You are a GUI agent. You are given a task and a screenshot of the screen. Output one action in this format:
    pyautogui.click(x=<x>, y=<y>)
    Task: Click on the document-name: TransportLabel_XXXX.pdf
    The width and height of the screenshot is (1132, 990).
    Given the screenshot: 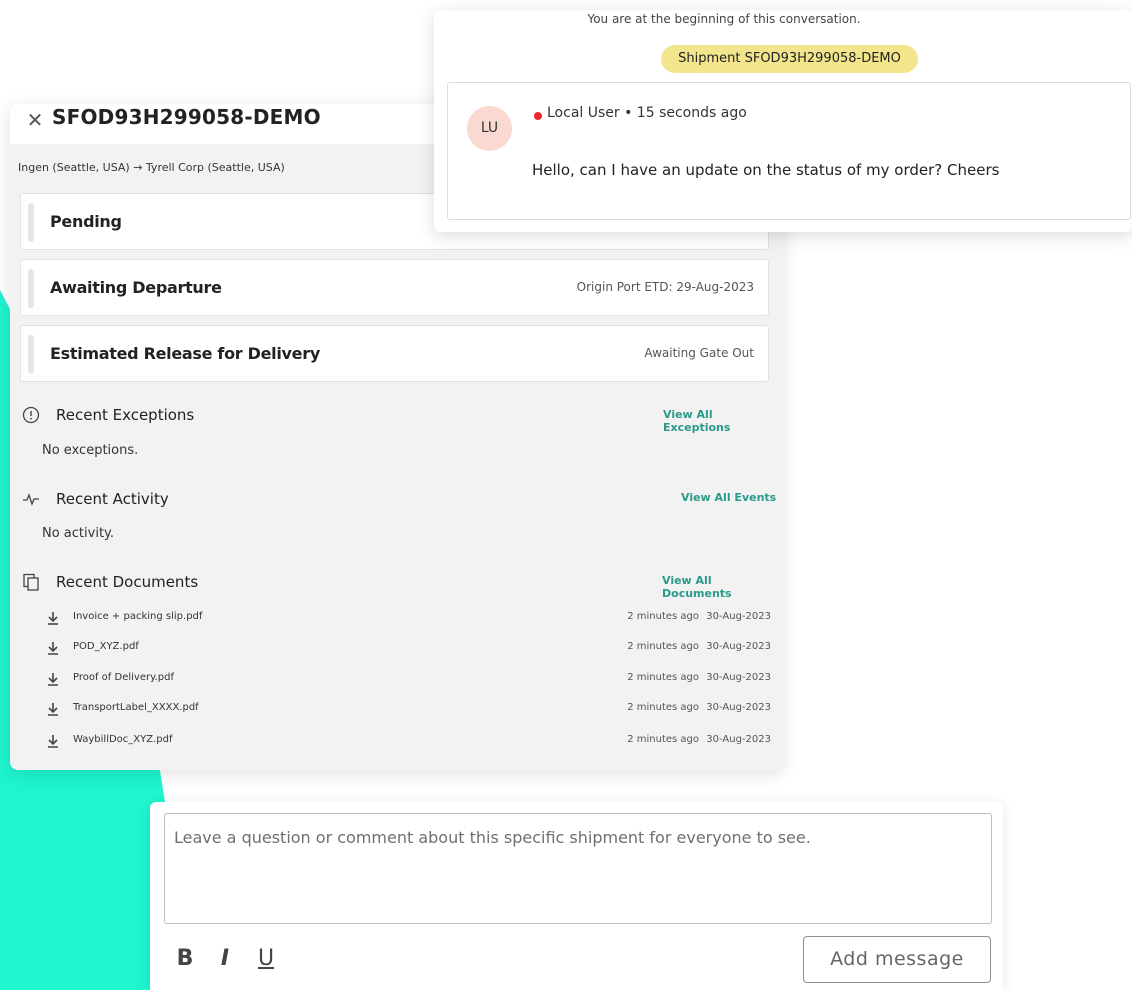 What is the action you would take?
    pyautogui.click(x=136, y=707)
    